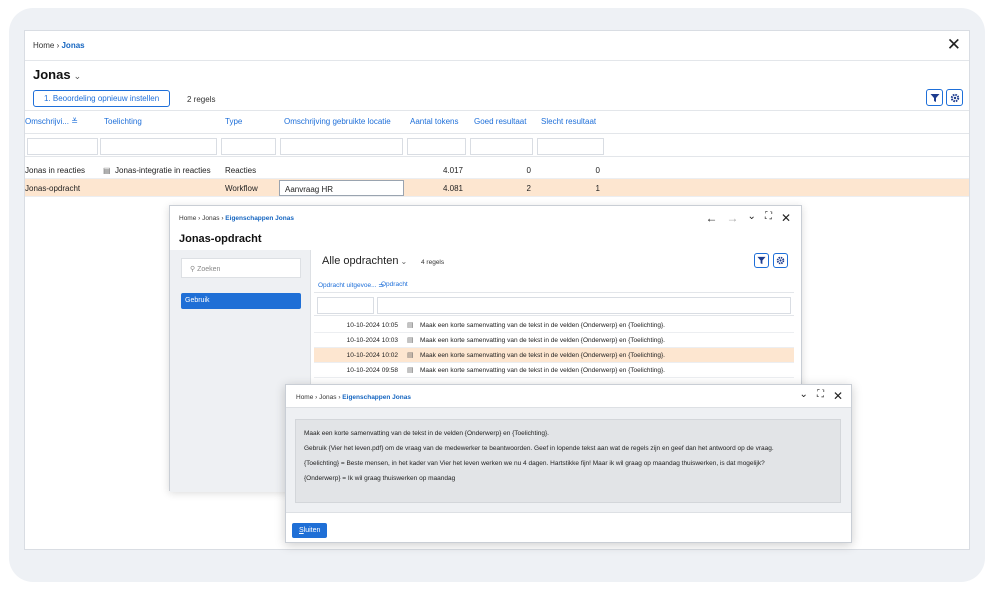 This screenshot has width=1000, height=591. What do you see at coordinates (360, 261) in the screenshot?
I see `list-title-text: Alle opdrachten` at bounding box center [360, 261].